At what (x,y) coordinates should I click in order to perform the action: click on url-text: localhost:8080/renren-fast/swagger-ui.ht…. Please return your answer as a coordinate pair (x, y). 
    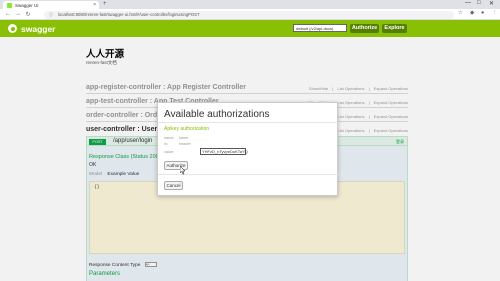
    Looking at the image, I should click on (129, 14).